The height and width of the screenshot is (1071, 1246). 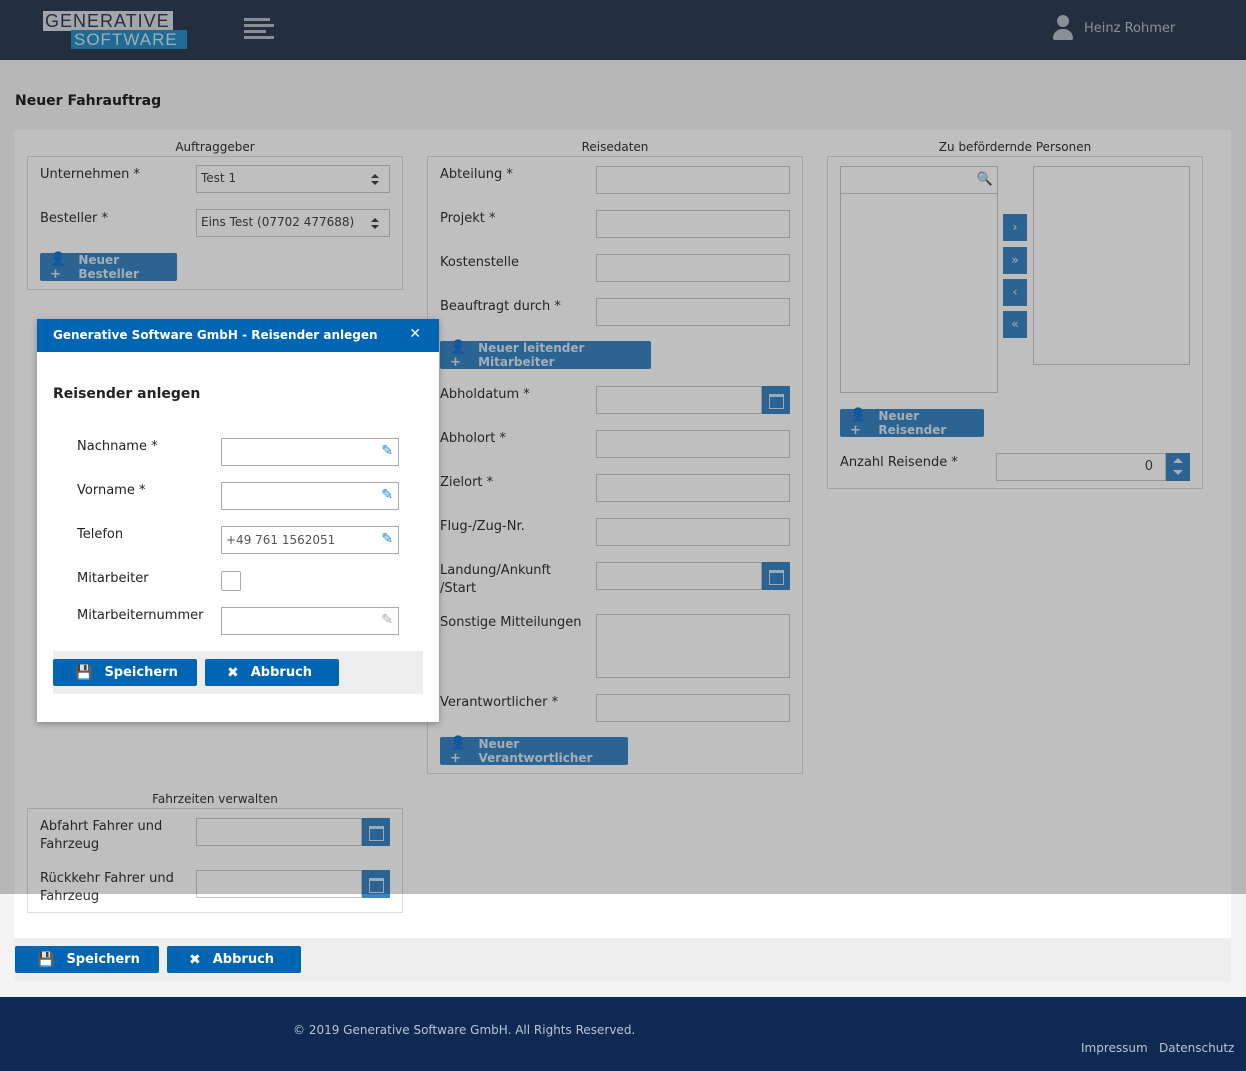 I want to click on cancel-button: ✖ Abbruch, so click(x=234, y=959).